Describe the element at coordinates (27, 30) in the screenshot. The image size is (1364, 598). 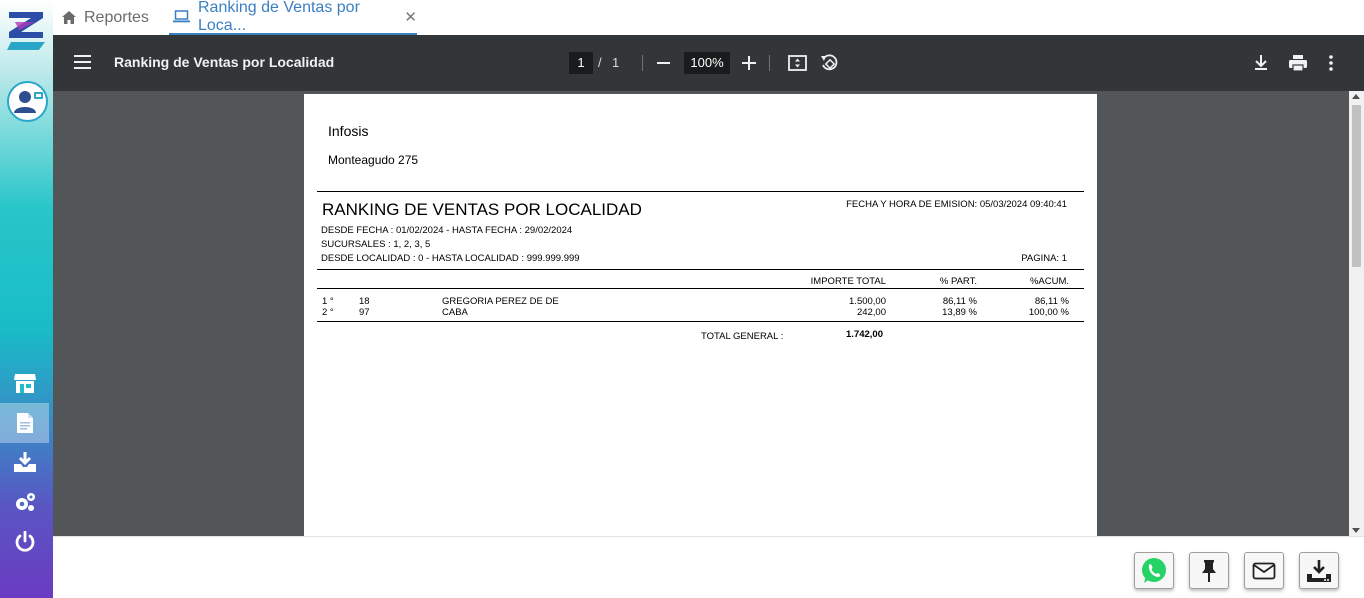
I see `app-logo` at that location.